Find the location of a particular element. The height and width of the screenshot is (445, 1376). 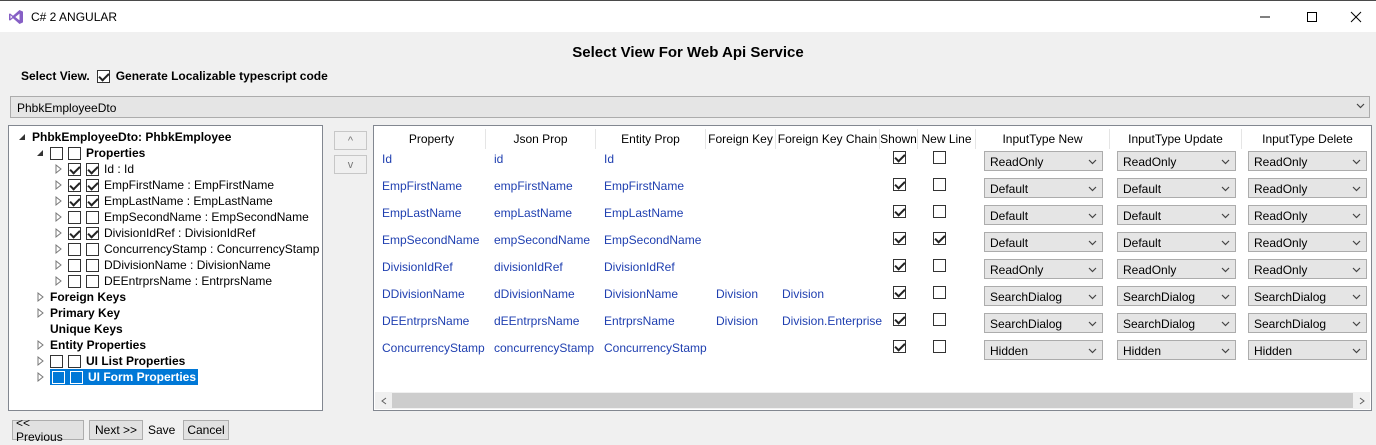

tree-node-properties: Properties is located at coordinates (90, 153).